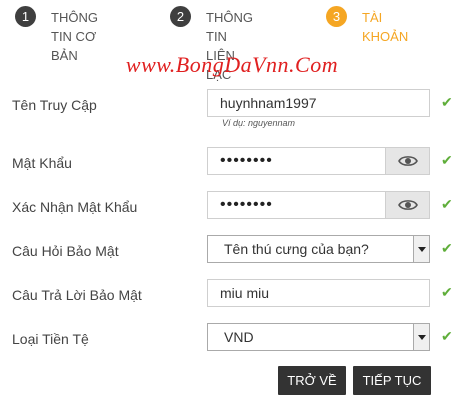 This screenshot has width=464, height=402. What do you see at coordinates (447, 292) in the screenshot?
I see `security-answer-check-icon: ✔` at bounding box center [447, 292].